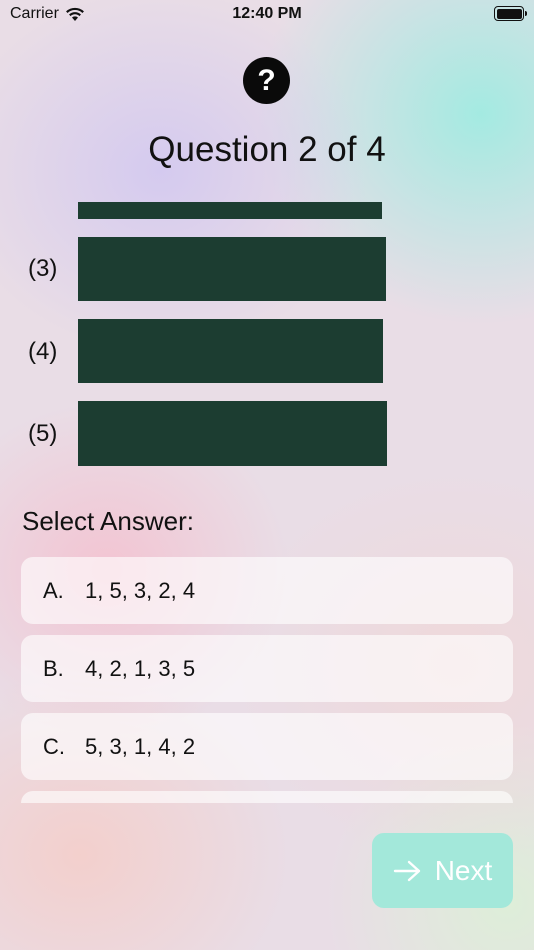  I want to click on next-label: Next, so click(463, 870).